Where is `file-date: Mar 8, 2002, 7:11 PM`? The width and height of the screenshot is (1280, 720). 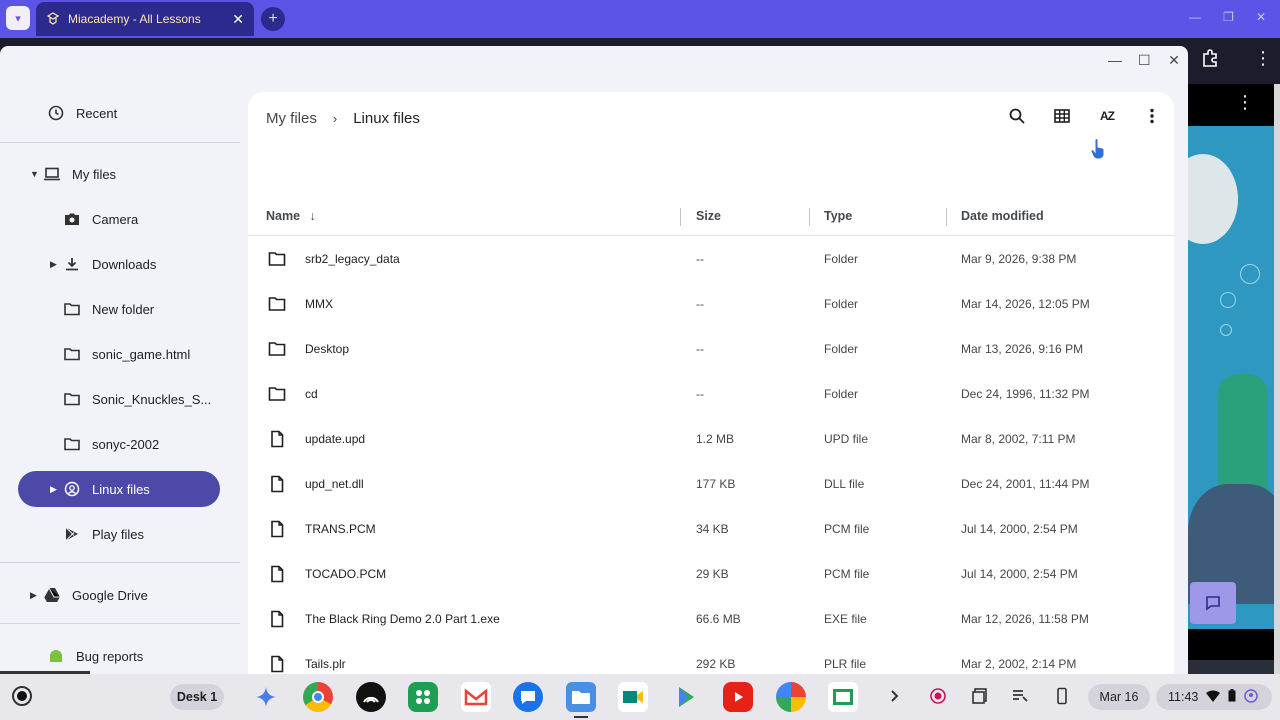 file-date: Mar 8, 2002, 7:11 PM is located at coordinates (1018, 439).